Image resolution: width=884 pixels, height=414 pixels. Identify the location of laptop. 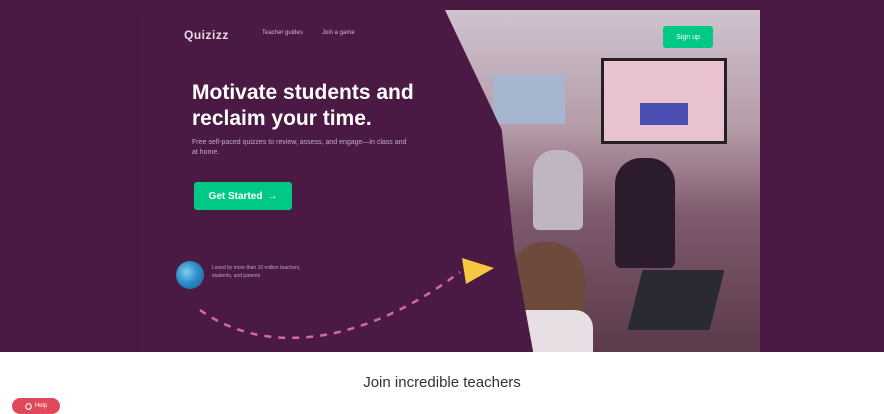
(676, 300).